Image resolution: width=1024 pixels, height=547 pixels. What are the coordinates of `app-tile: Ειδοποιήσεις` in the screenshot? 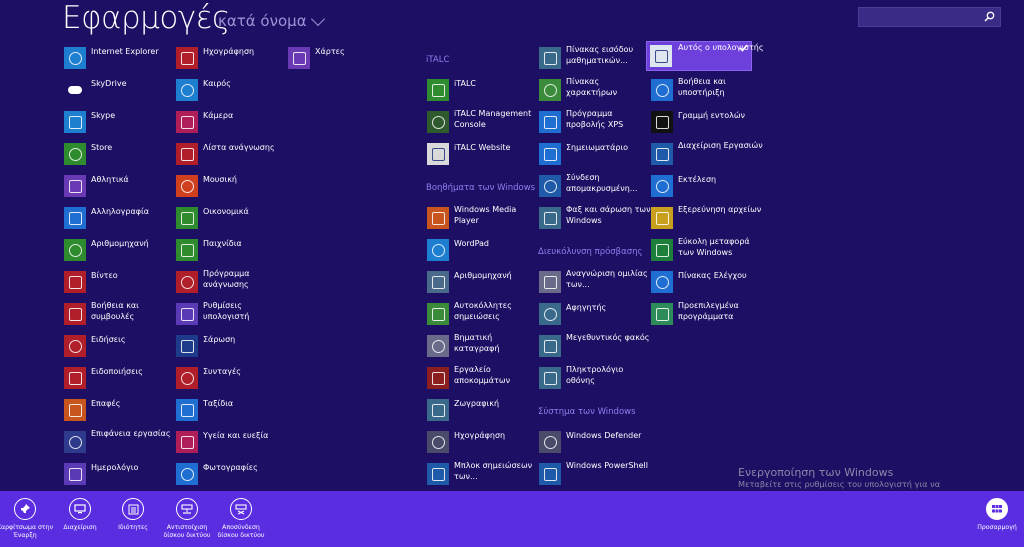 It's located at (119, 378).